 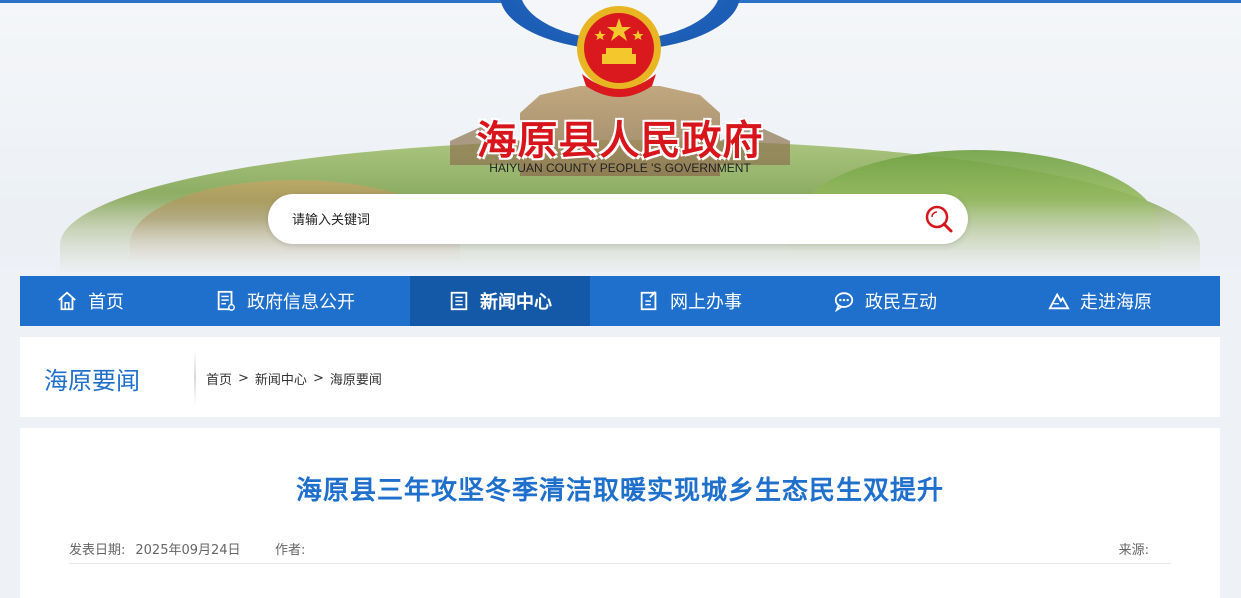 I want to click on mountain-icon, so click(x=1059, y=301).